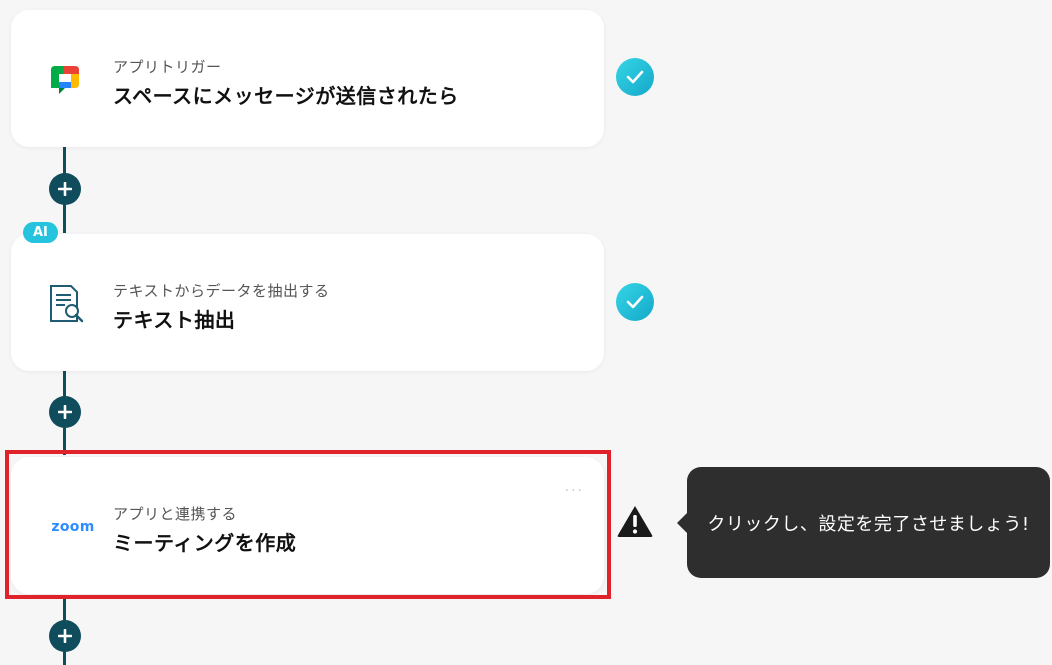  What do you see at coordinates (307, 78) in the screenshot?
I see `step-card-trigger: アプリトリガー スペースにメッセージが送信されたら` at bounding box center [307, 78].